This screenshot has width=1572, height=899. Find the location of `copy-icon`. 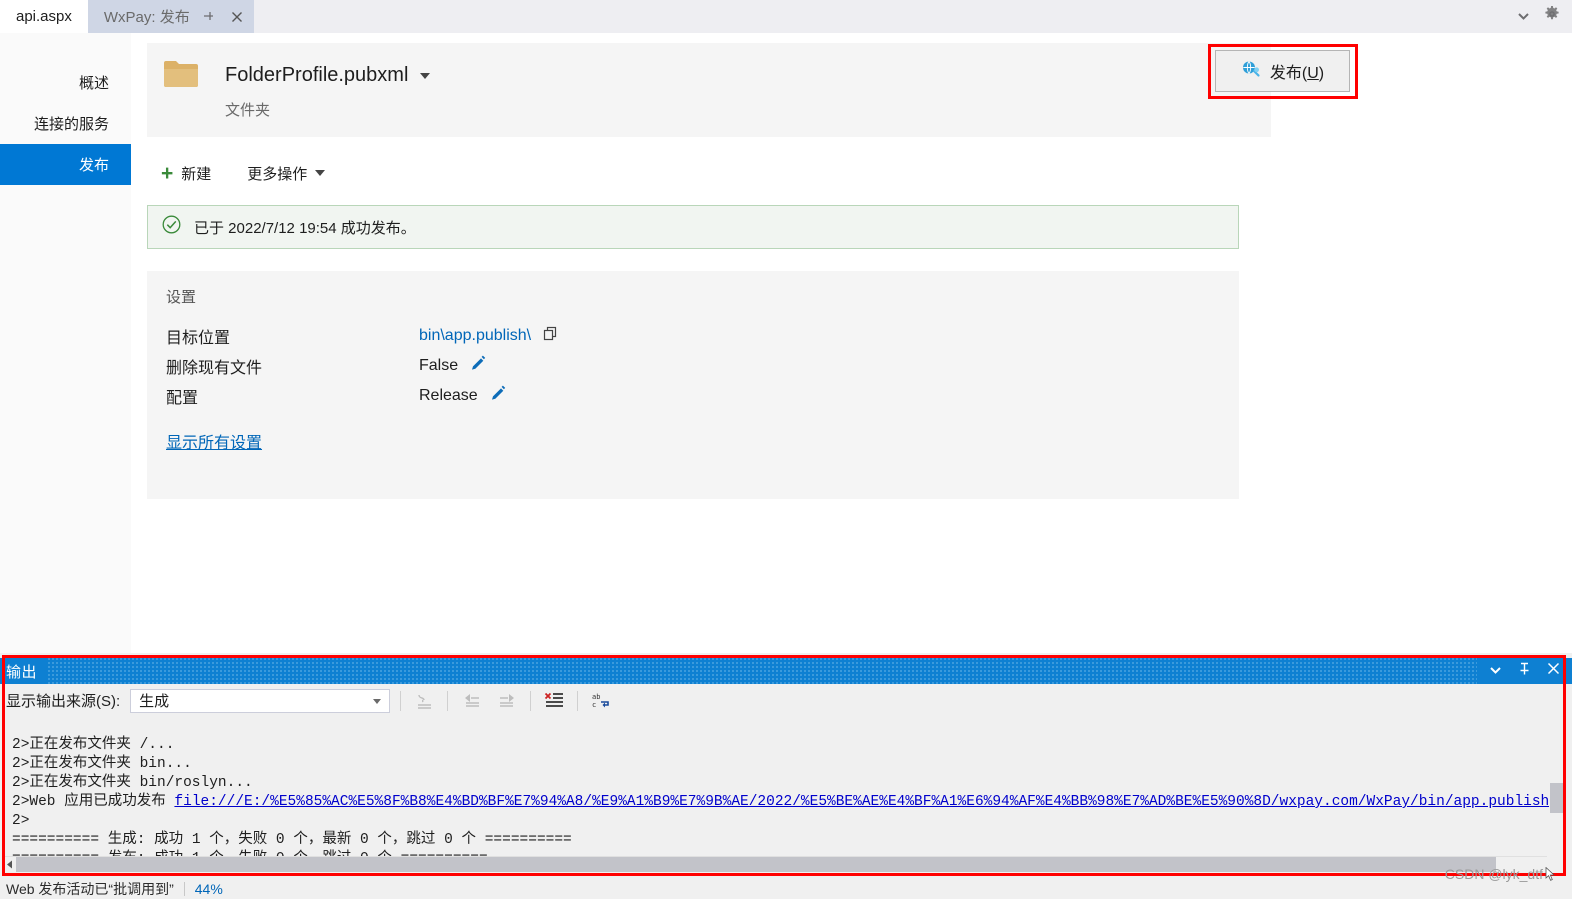

copy-icon is located at coordinates (551, 336).